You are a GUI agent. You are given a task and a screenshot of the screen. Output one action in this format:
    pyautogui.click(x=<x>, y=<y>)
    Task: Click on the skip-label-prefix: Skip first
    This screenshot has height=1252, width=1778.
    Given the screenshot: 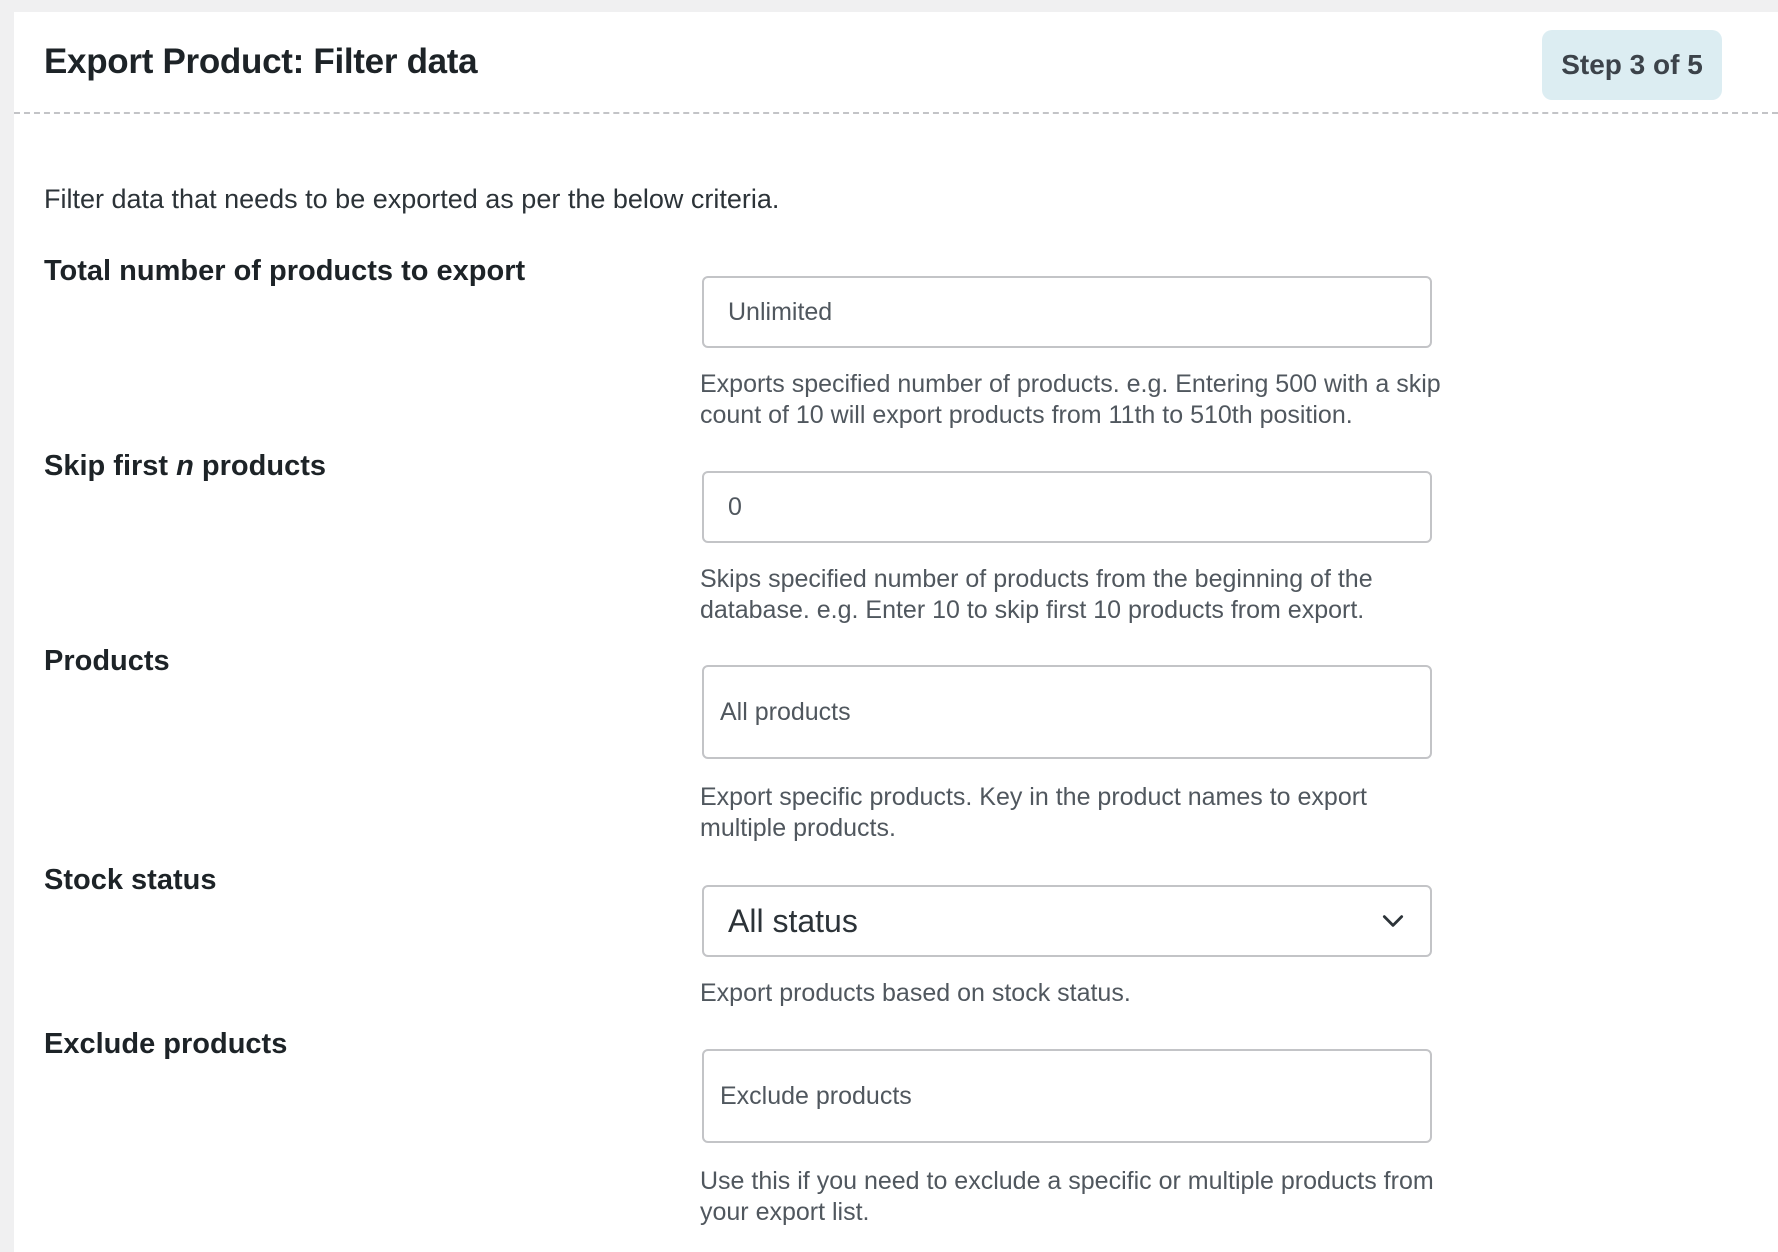 What is the action you would take?
    pyautogui.click(x=110, y=466)
    